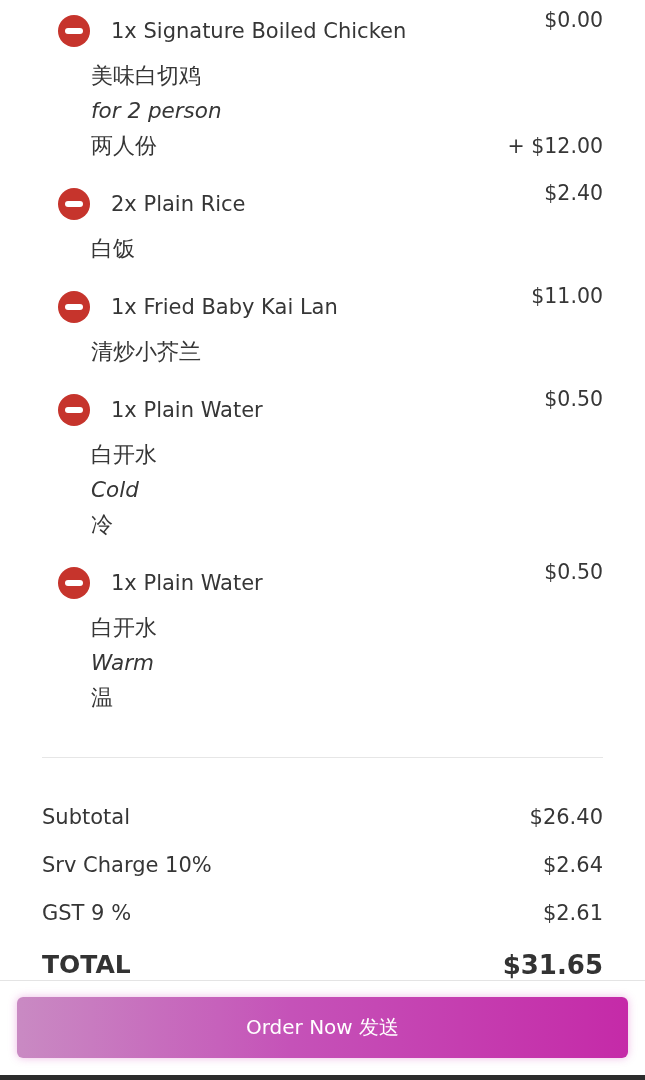  I want to click on translation-text: 两人份, so click(124, 145).